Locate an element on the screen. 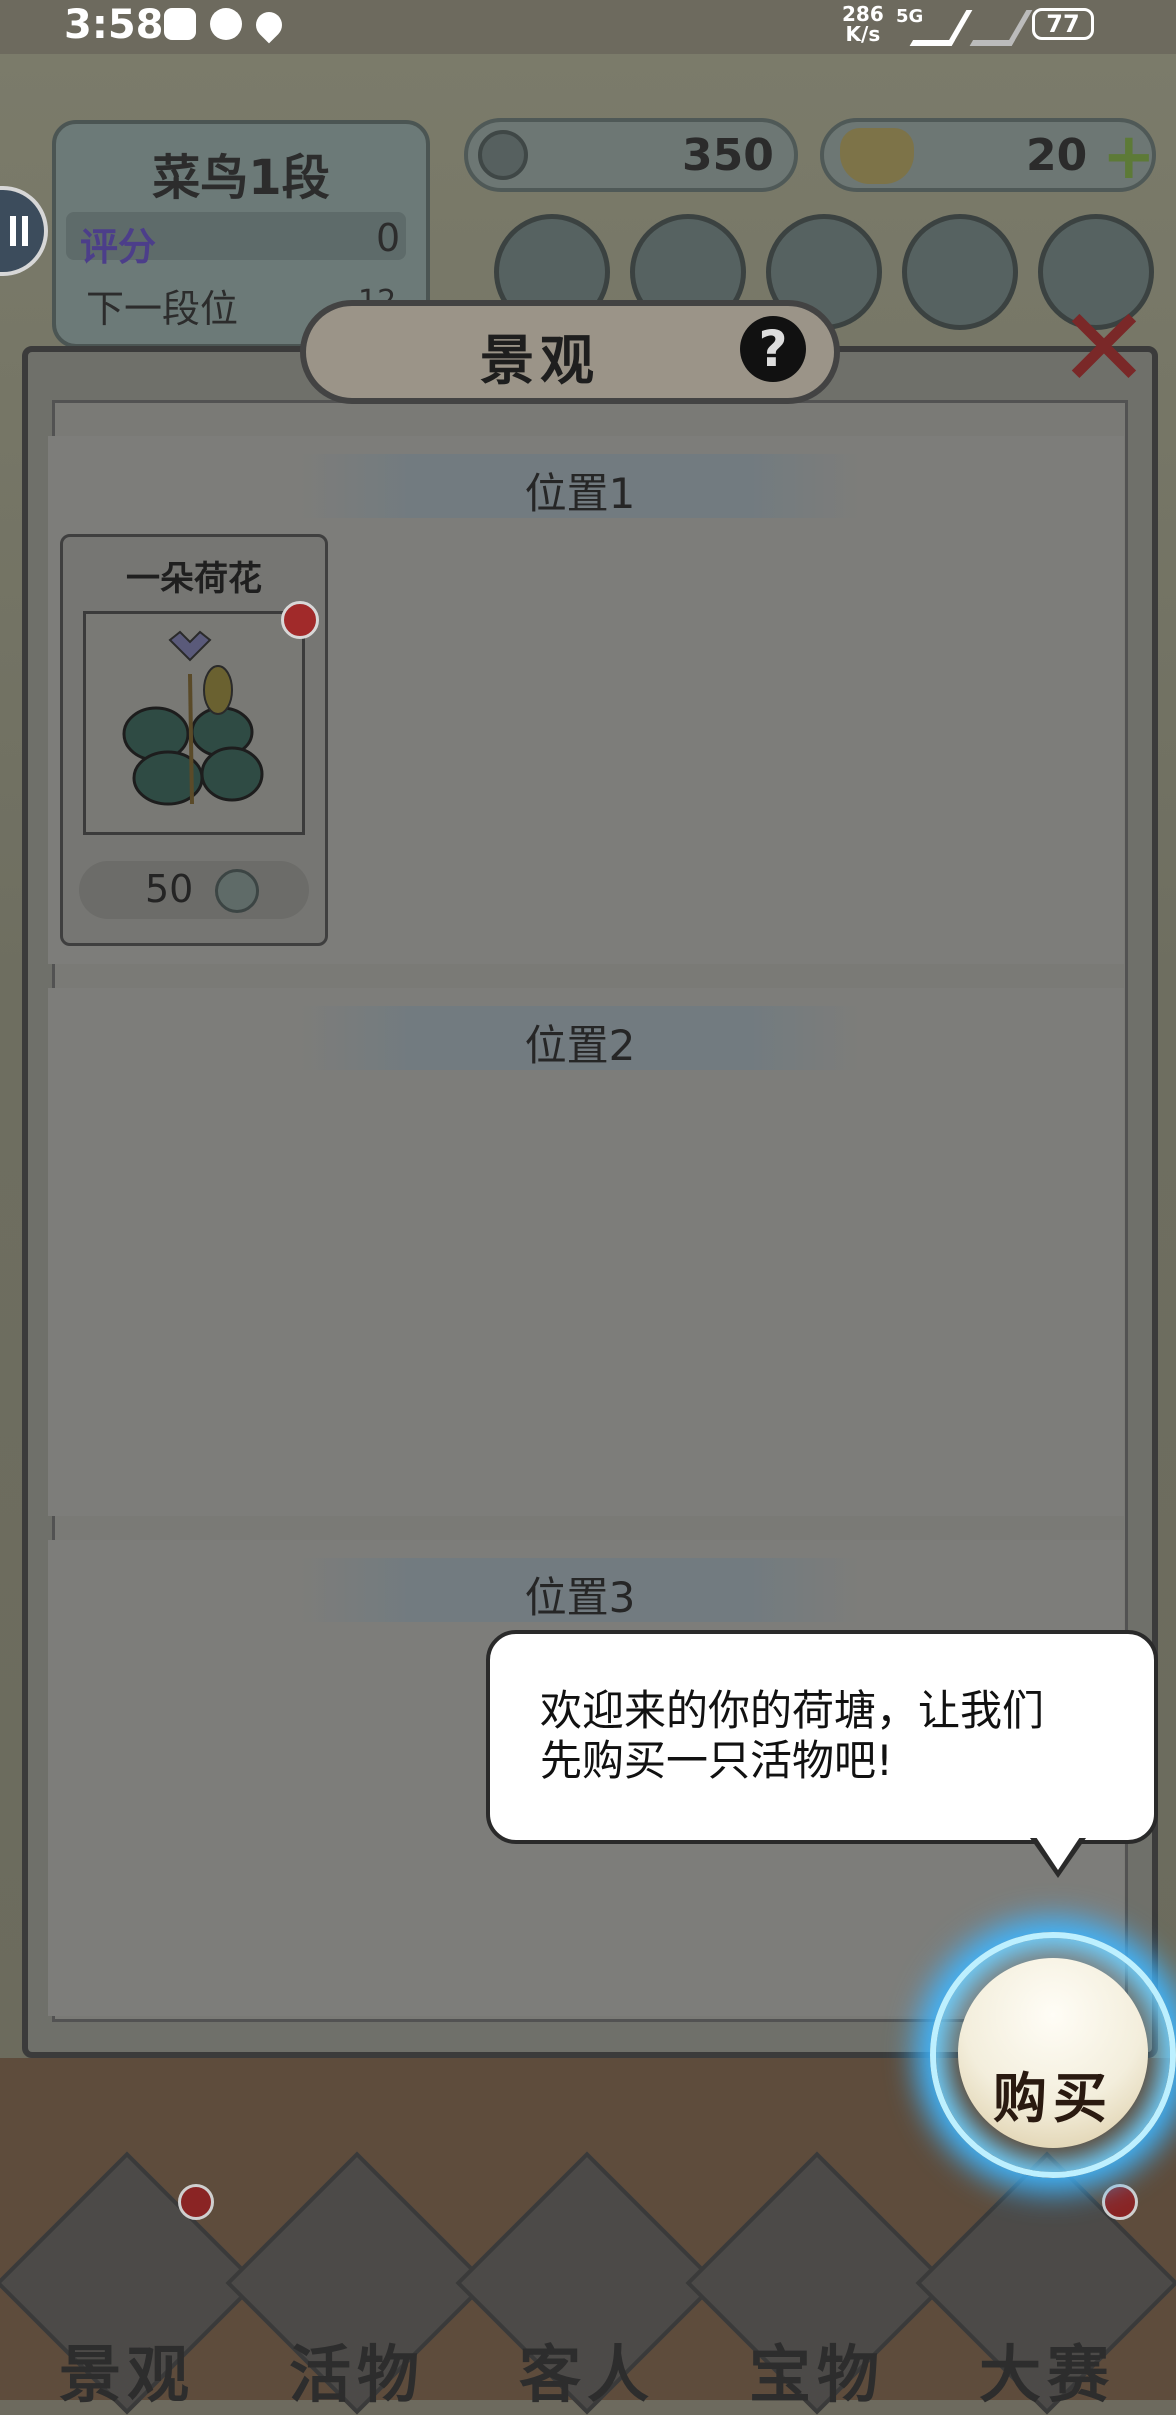 This screenshot has width=1176, height=2415. item-name: 一朵荷花 is located at coordinates (194, 579).